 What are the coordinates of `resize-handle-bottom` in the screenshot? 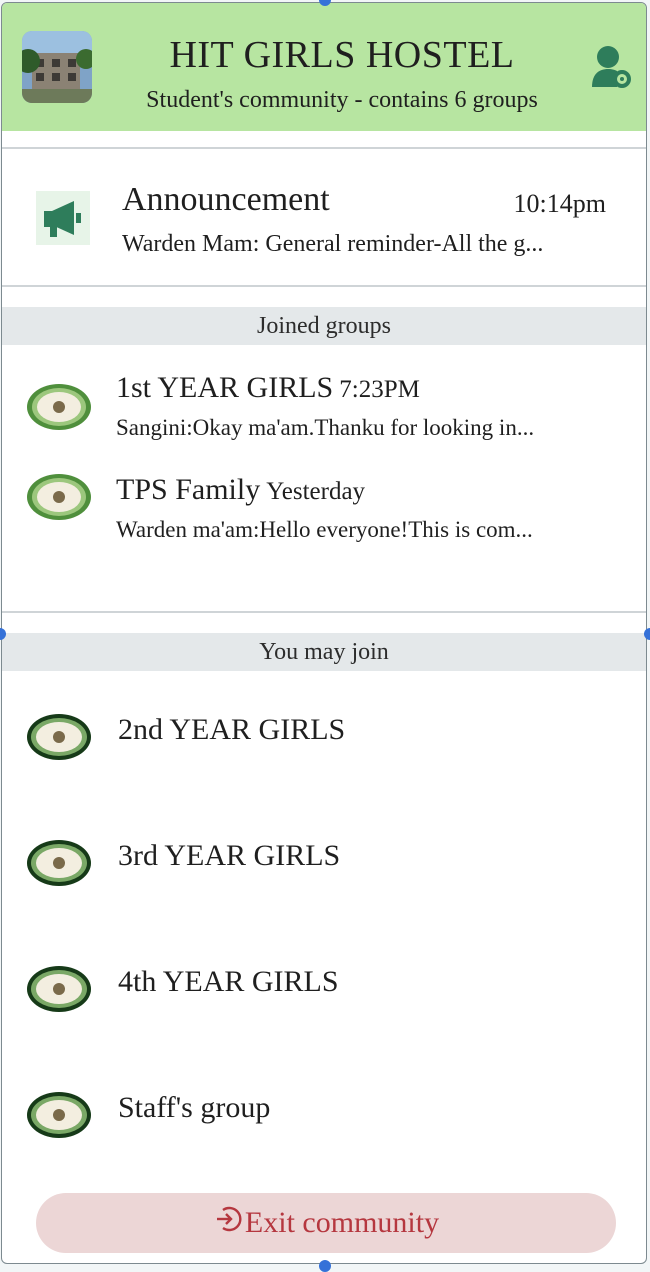 It's located at (325, 1266).